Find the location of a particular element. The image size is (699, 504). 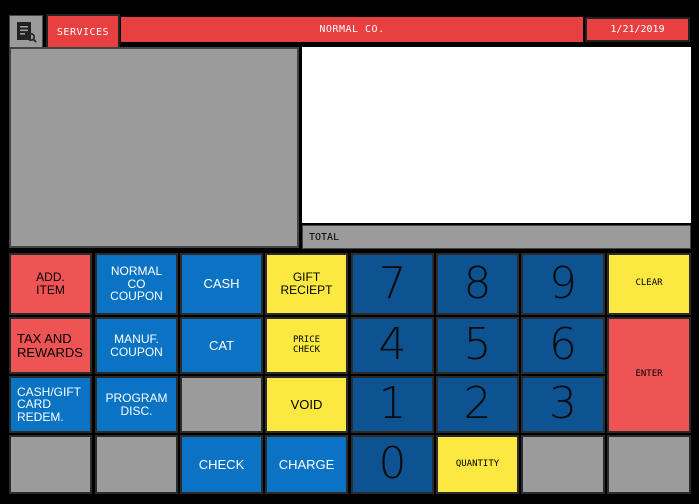

cat-button: CAT is located at coordinates (221, 345).